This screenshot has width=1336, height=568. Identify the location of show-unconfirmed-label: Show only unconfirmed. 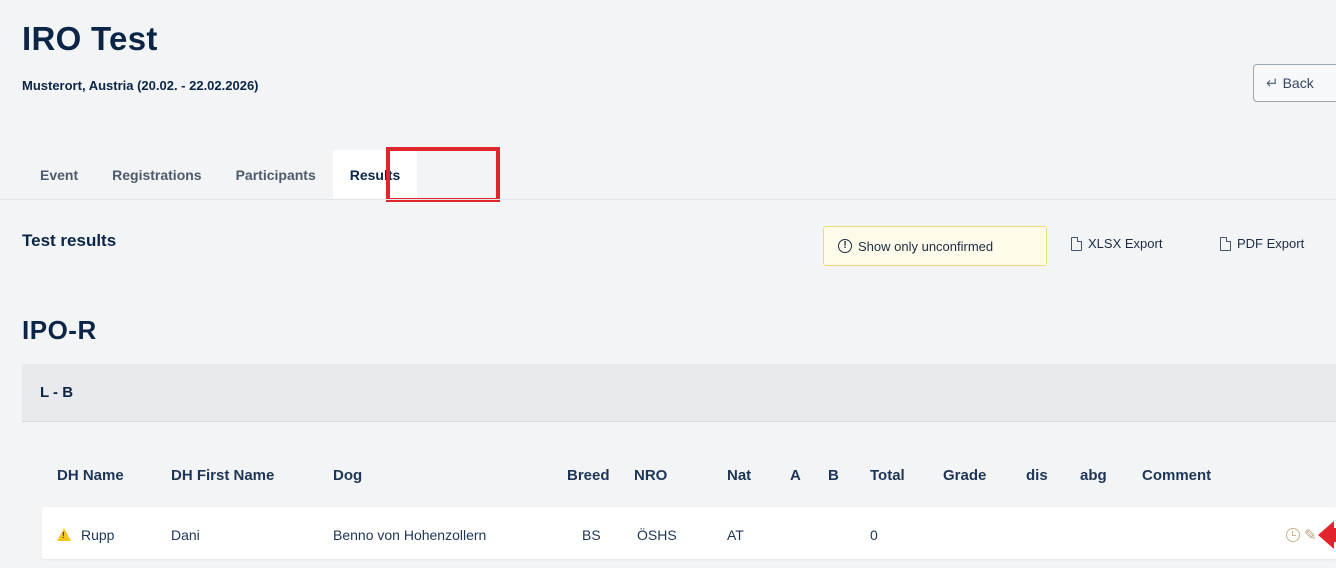
(926, 246).